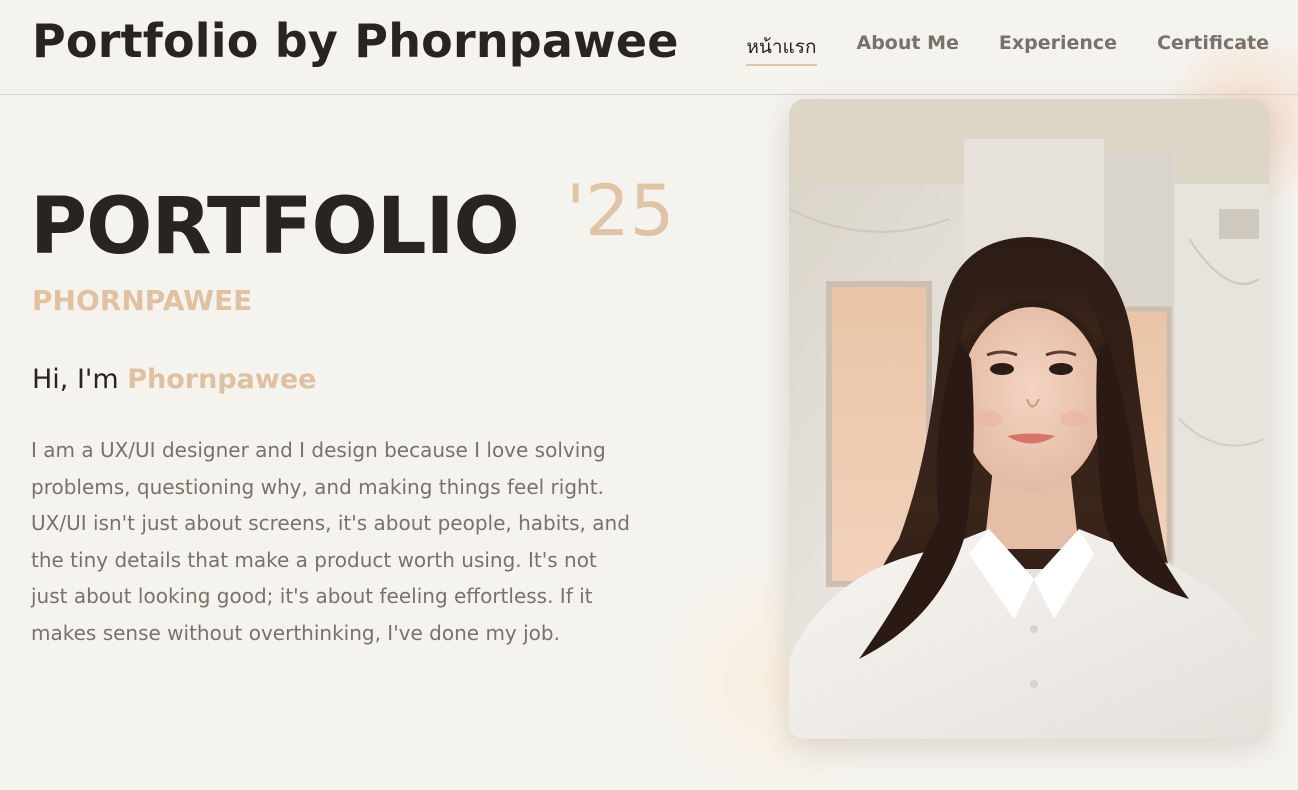 This screenshot has width=1298, height=790. Describe the element at coordinates (620, 211) in the screenshot. I see `hero-year: '25` at that location.